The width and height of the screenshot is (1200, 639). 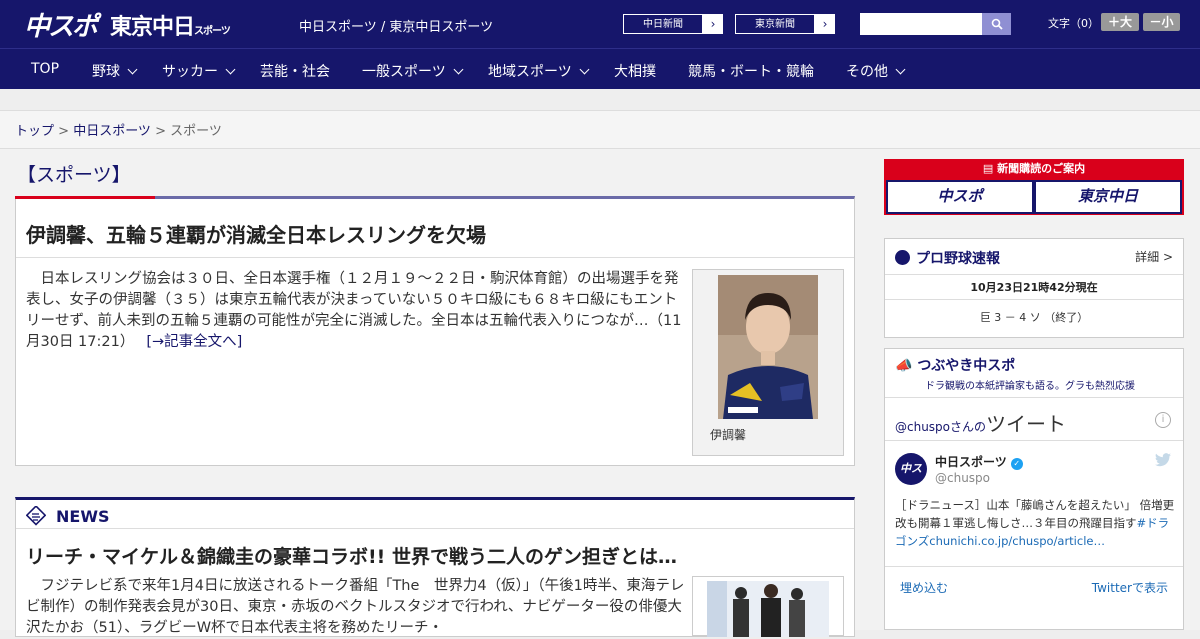 What do you see at coordinates (768, 609) in the screenshot?
I see `news-photo-illustration` at bounding box center [768, 609].